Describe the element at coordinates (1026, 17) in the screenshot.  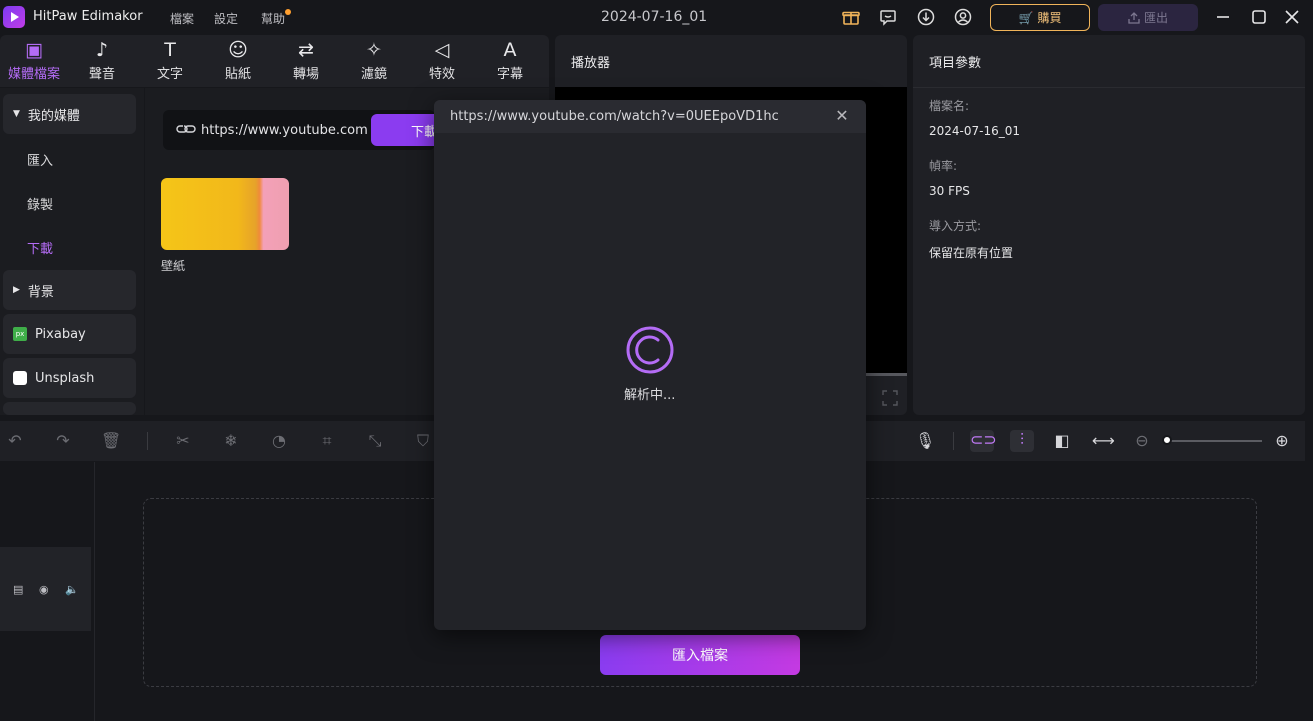
I see `cart-icon: 🛒` at that location.